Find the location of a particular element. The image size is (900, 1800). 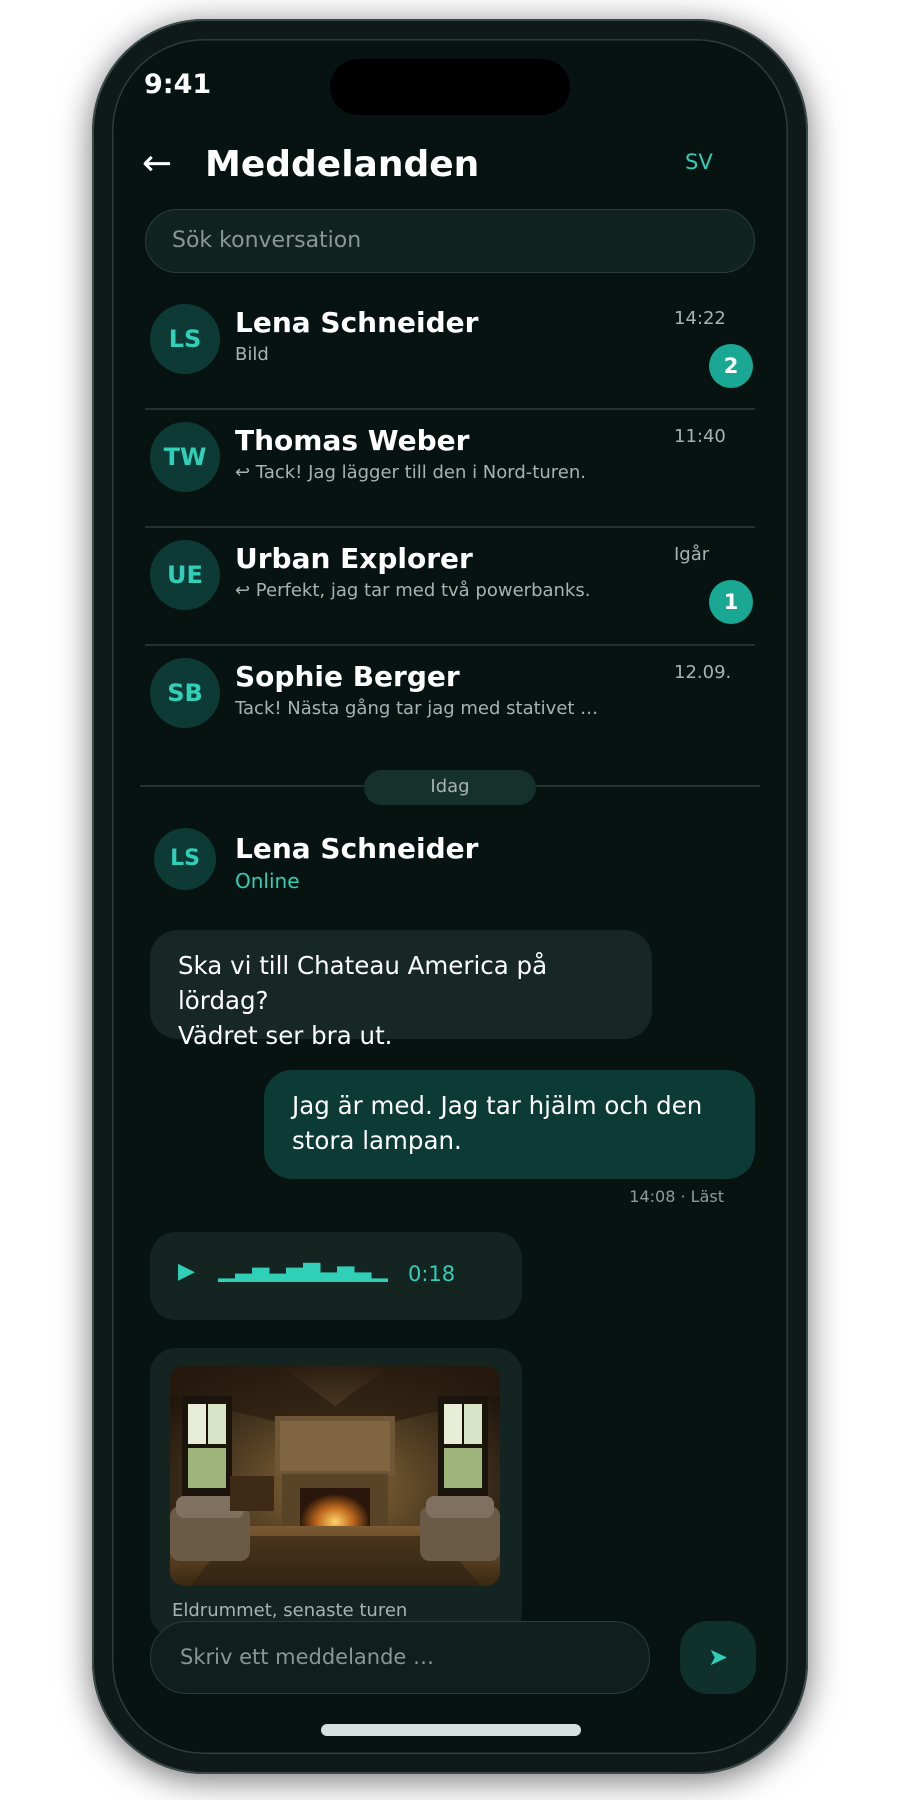

image-message: Eldrummet, senaste turen is located at coordinates (336, 1493).